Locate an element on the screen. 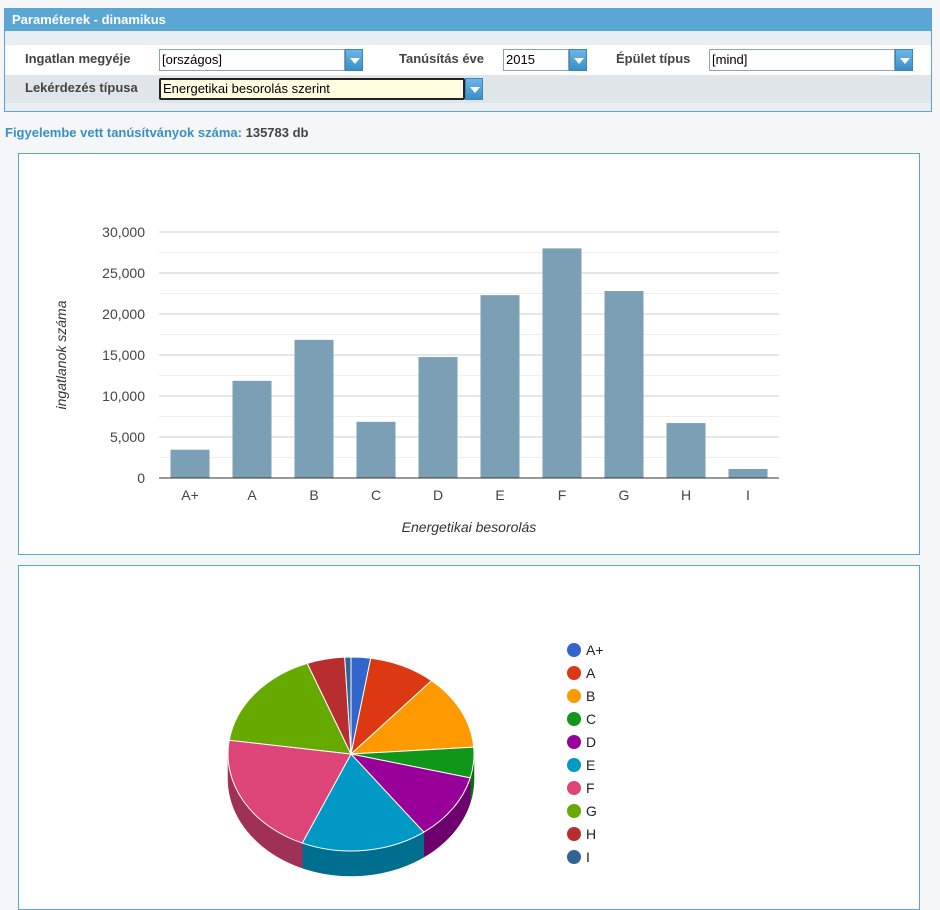 The width and height of the screenshot is (940, 910). legend-label: D is located at coordinates (591, 742).